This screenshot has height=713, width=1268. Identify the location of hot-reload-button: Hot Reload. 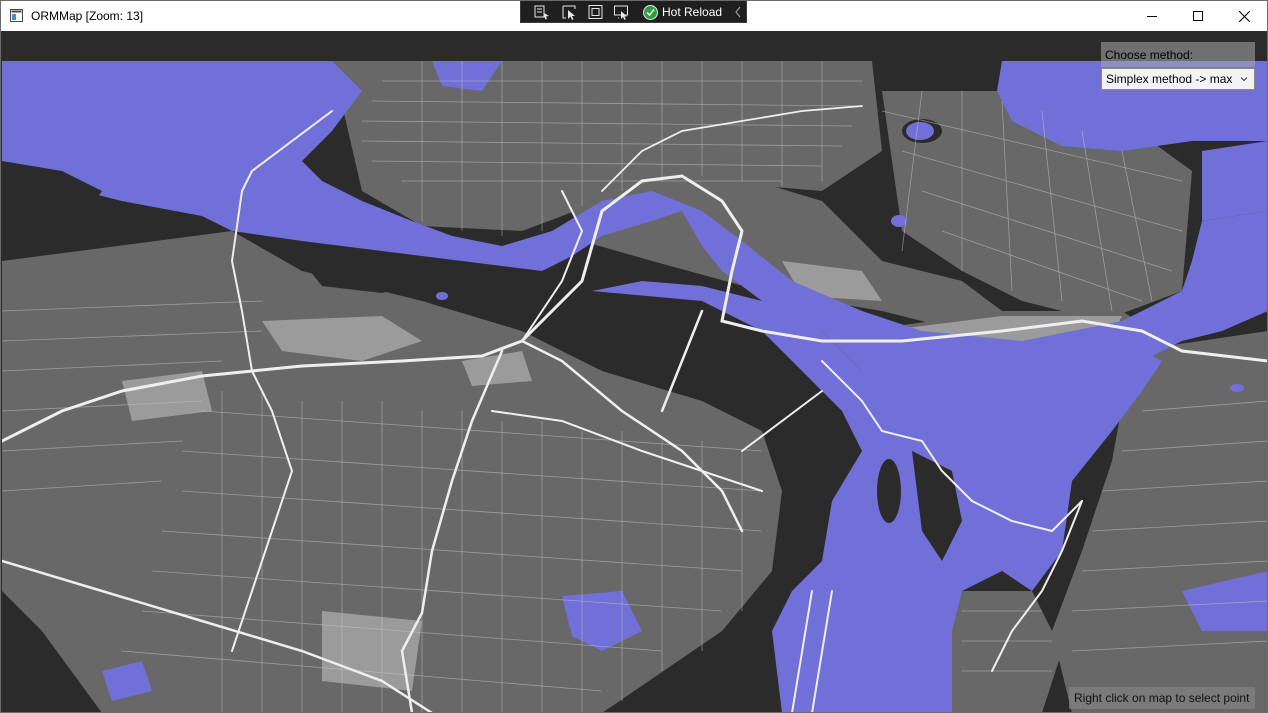
(682, 12).